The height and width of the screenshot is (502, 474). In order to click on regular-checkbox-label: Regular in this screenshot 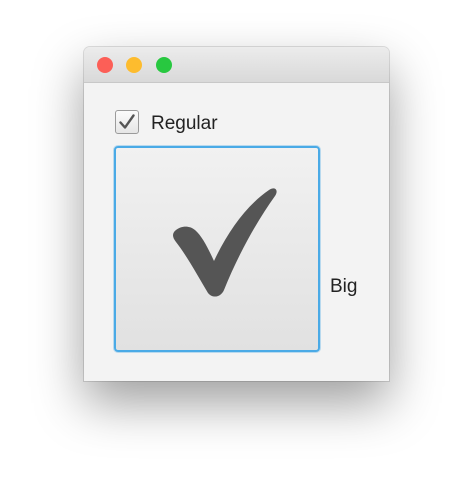, I will do `click(184, 124)`.